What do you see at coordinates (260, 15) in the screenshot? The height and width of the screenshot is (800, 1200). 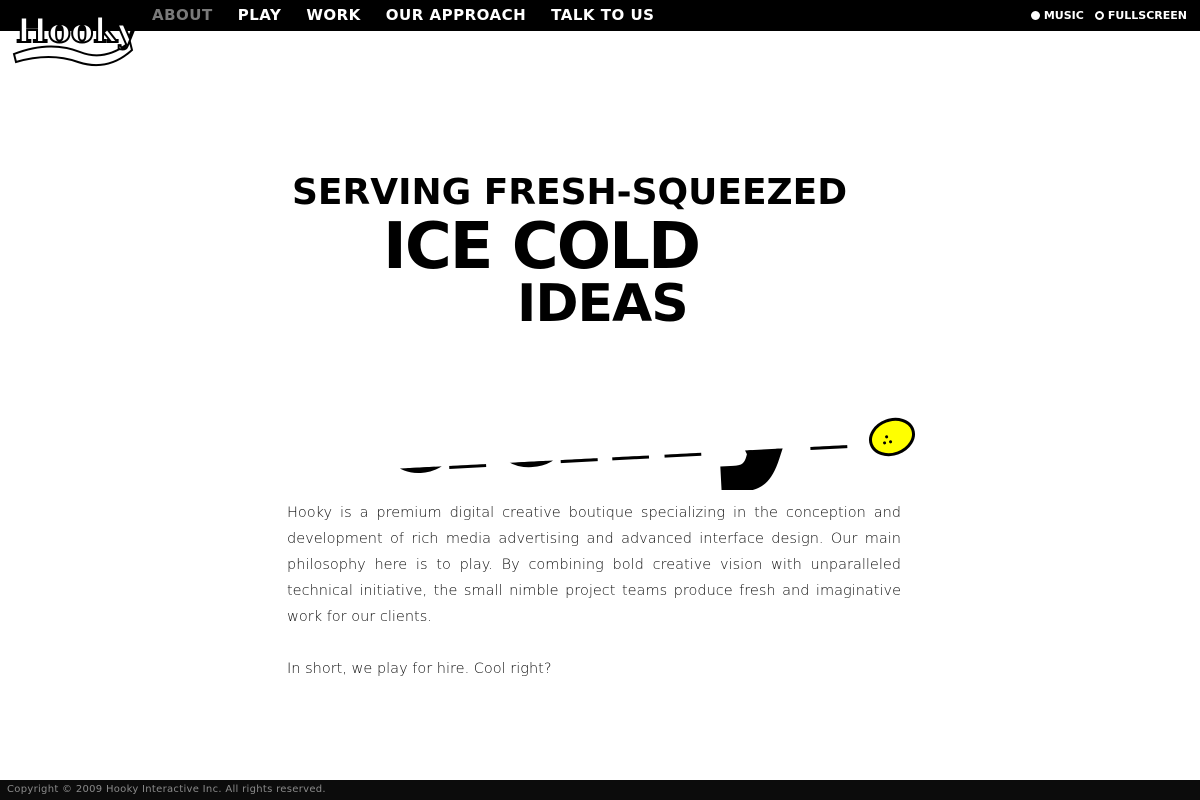 I see `nav-item-play: PLAY` at bounding box center [260, 15].